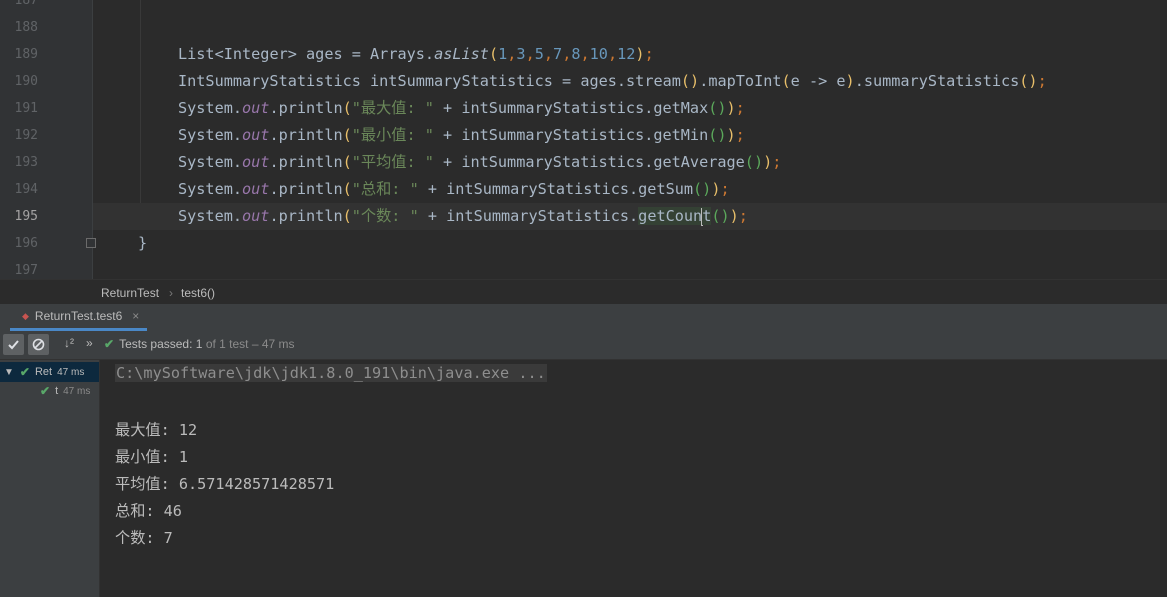  I want to click on console-line: 最小值: 1, so click(151, 457).